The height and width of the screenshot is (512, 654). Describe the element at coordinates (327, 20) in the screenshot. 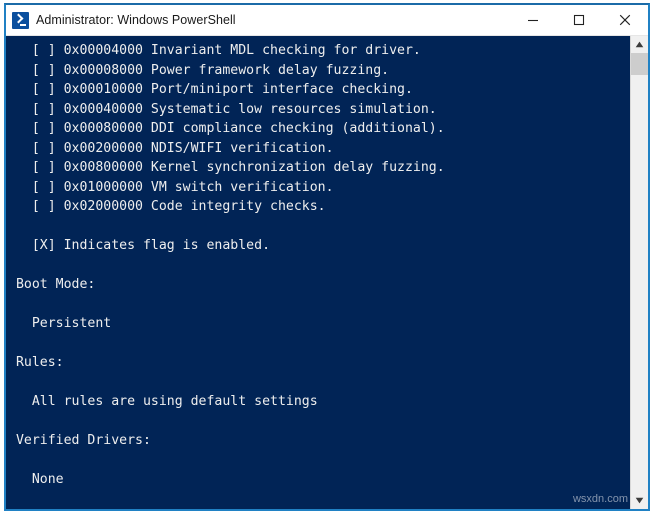

I see `window-titlebar: Administrator: Windows PowerShell` at that location.